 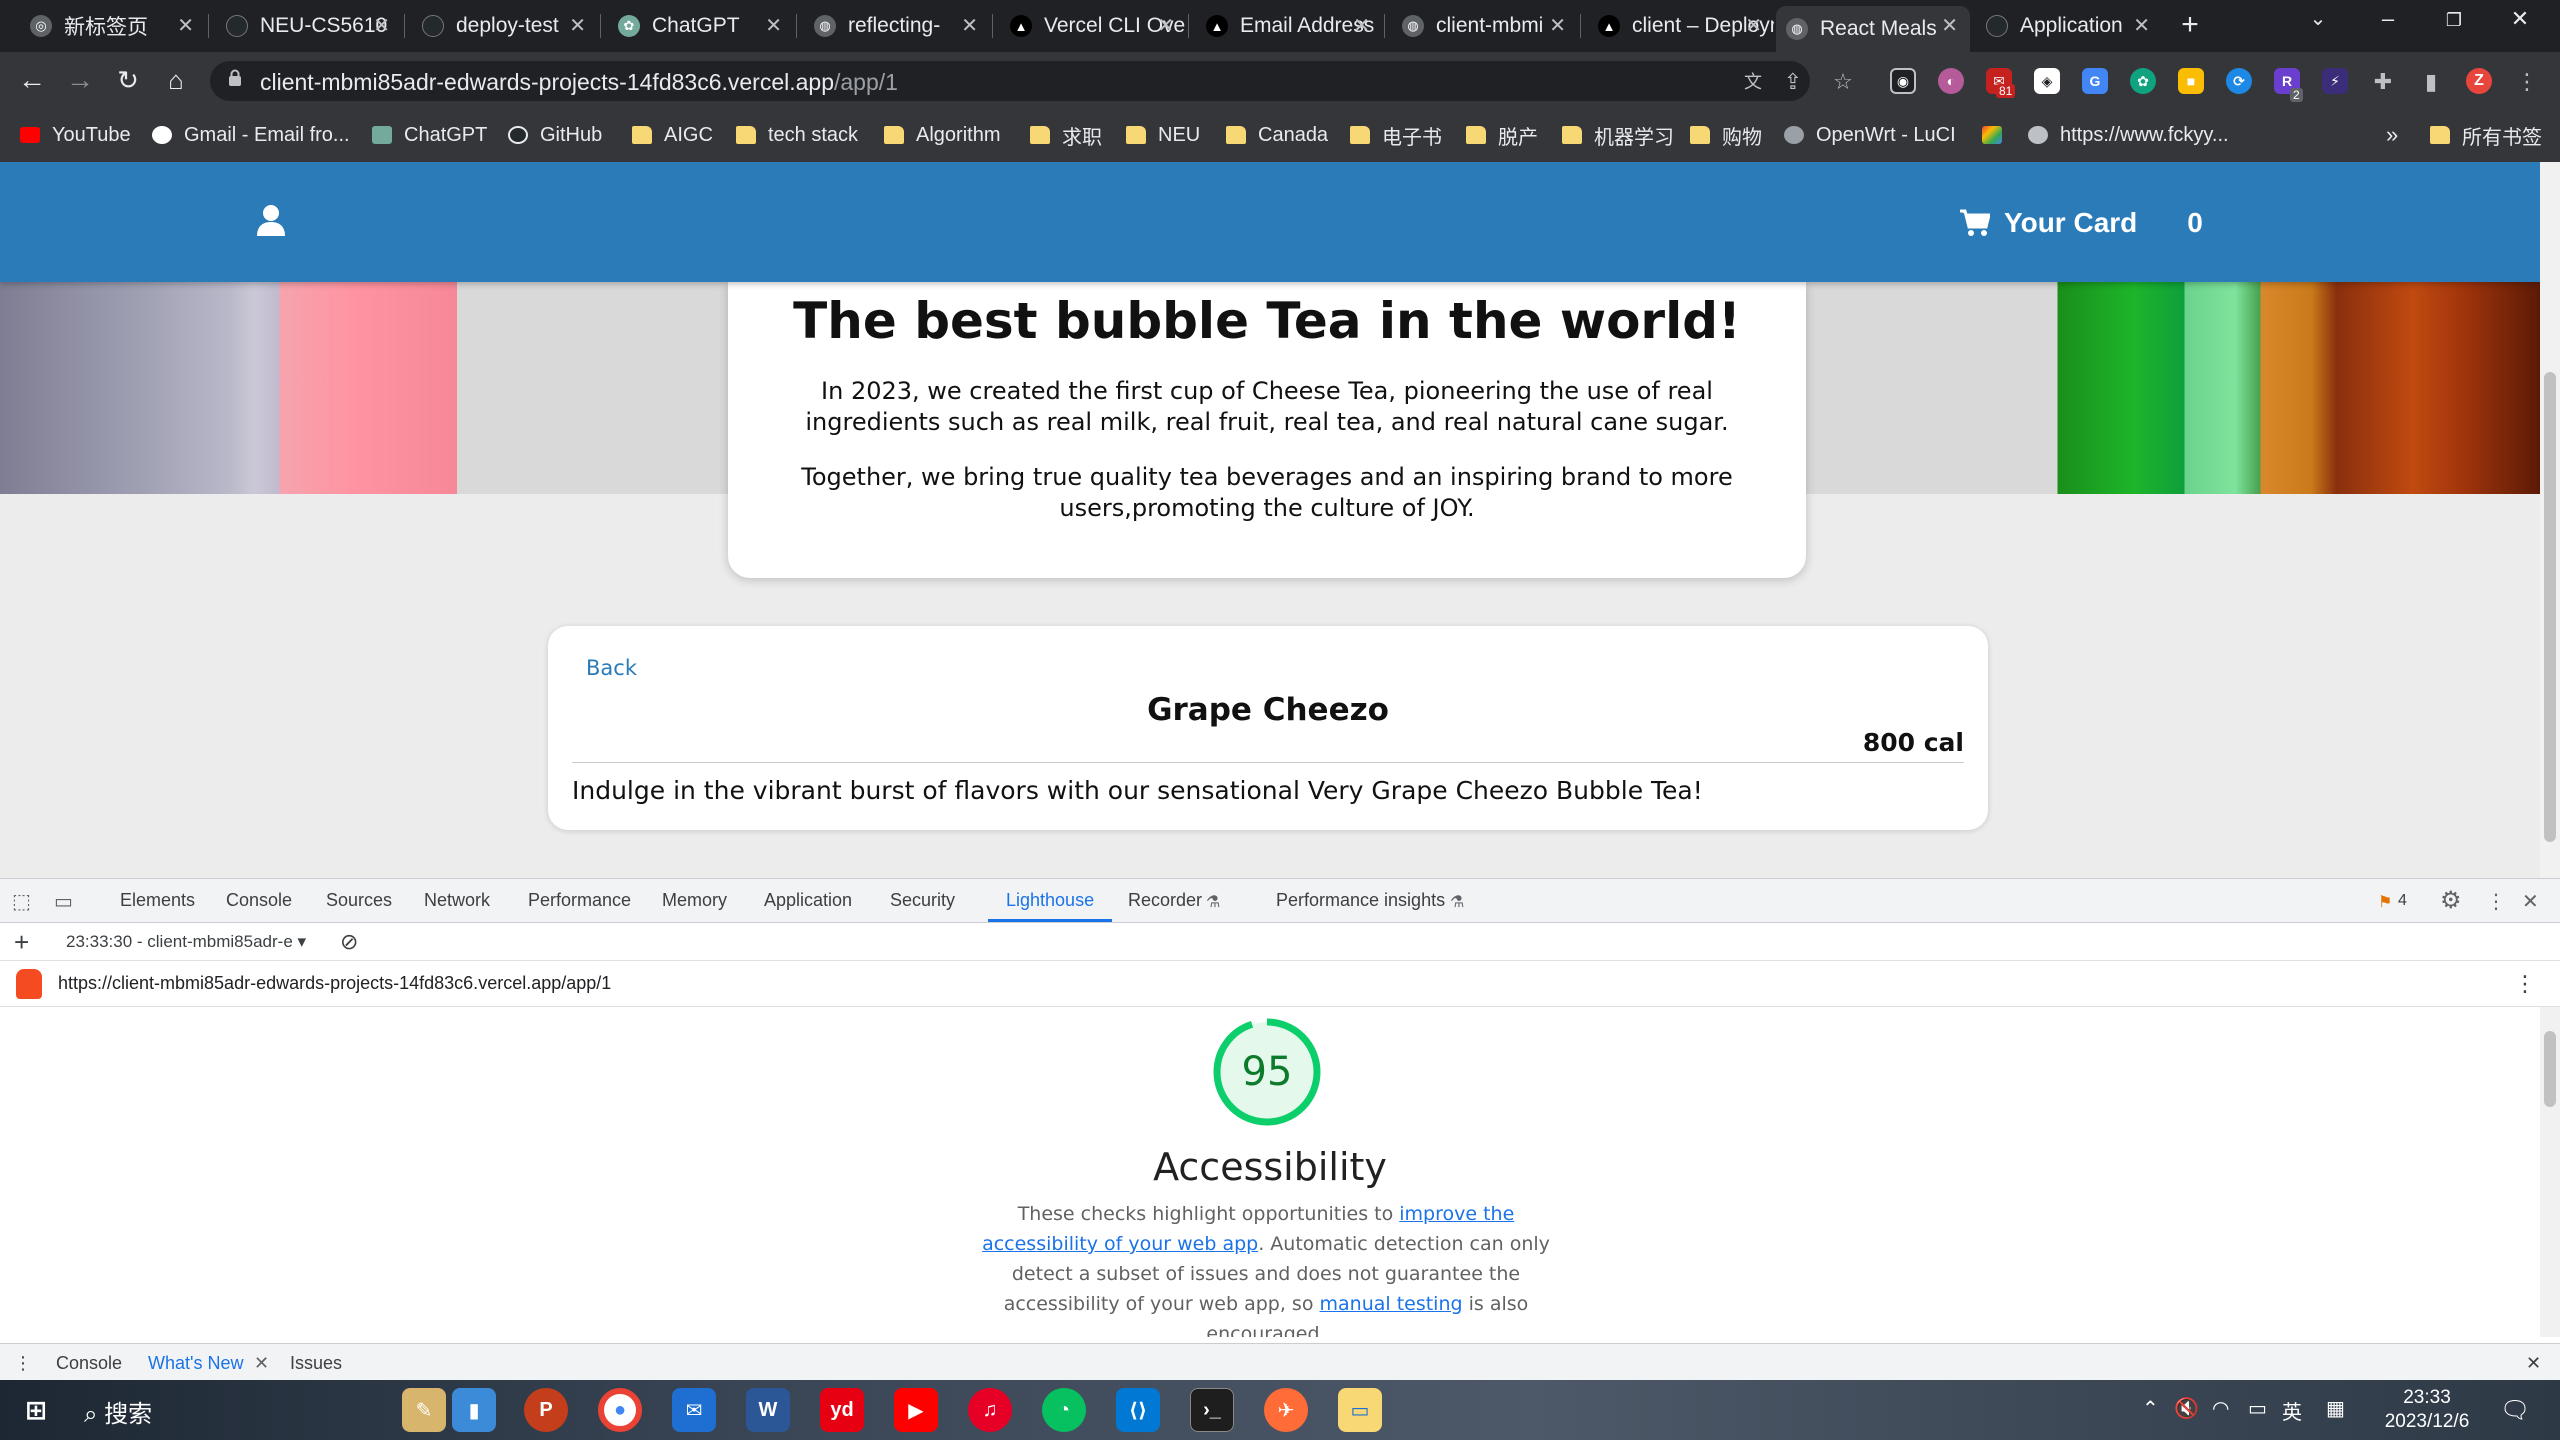 I want to click on all-bookmarks-folder: 所有书签, so click(x=2486, y=135).